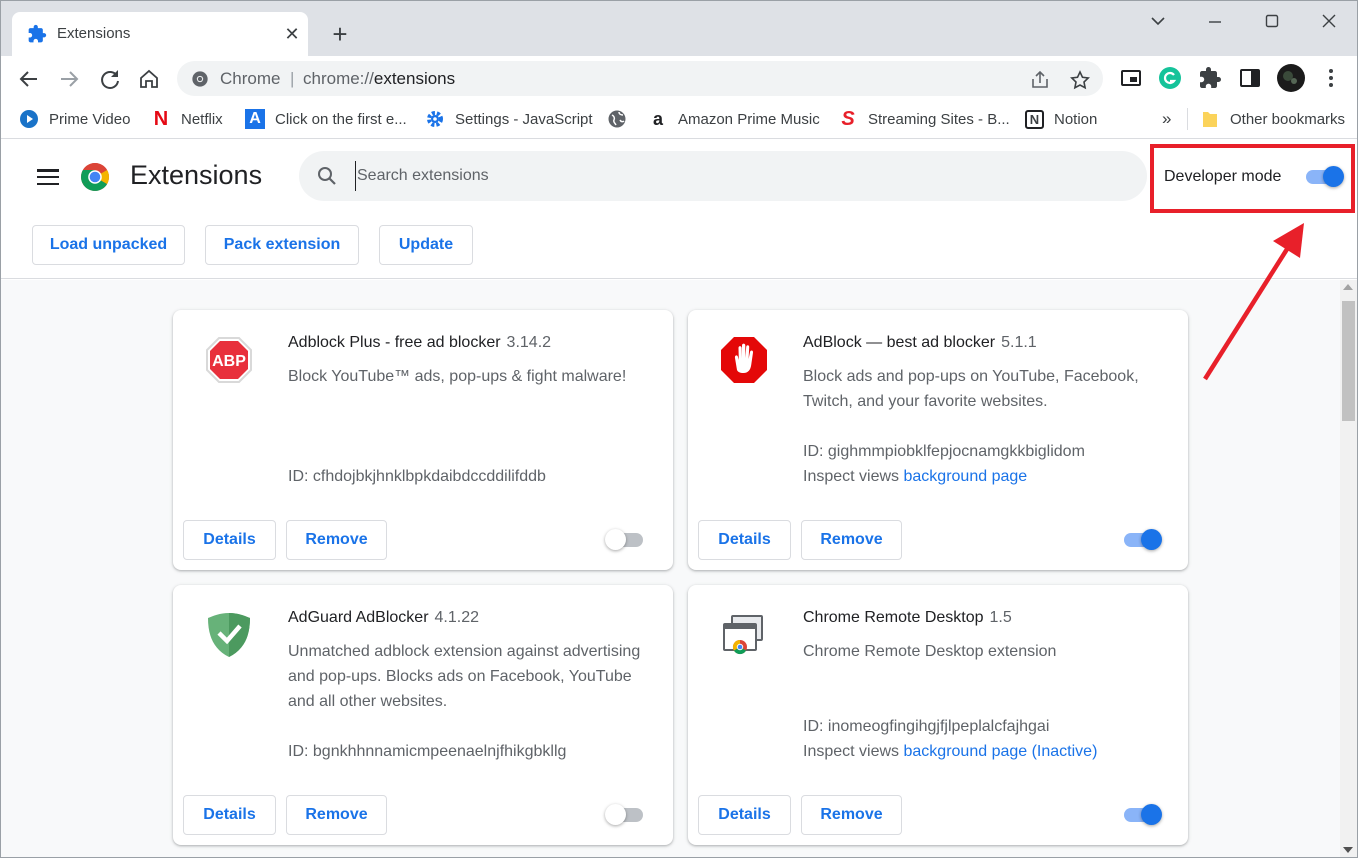 This screenshot has width=1358, height=858. What do you see at coordinates (1329, 21) in the screenshot?
I see `close-window-icon` at bounding box center [1329, 21].